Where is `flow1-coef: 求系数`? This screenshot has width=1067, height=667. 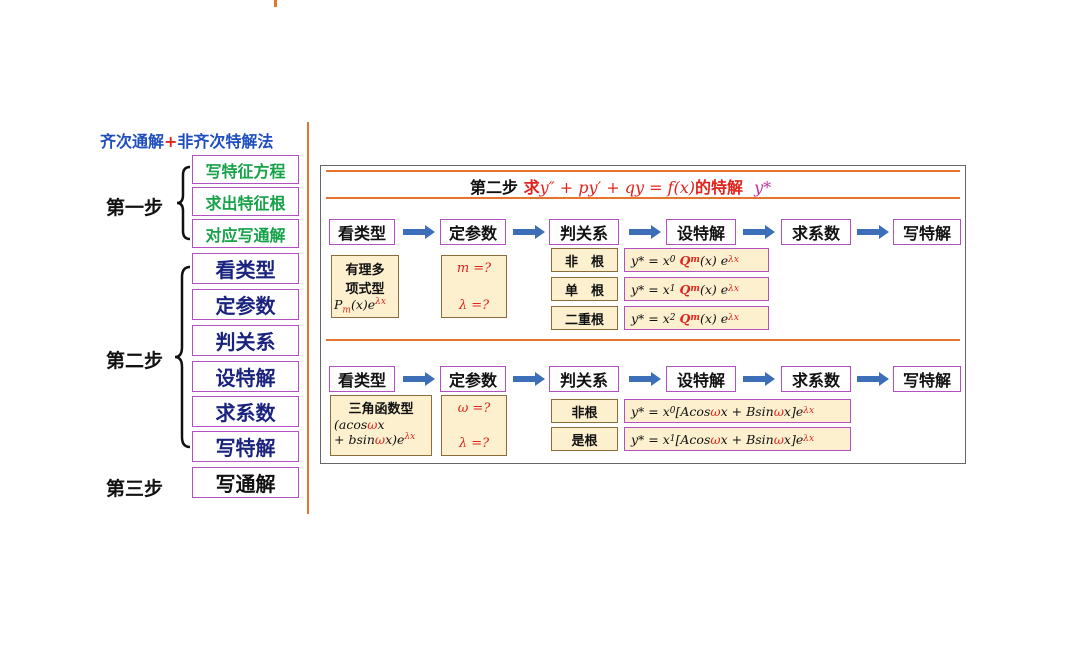
flow1-coef: 求系数 is located at coordinates (816, 232).